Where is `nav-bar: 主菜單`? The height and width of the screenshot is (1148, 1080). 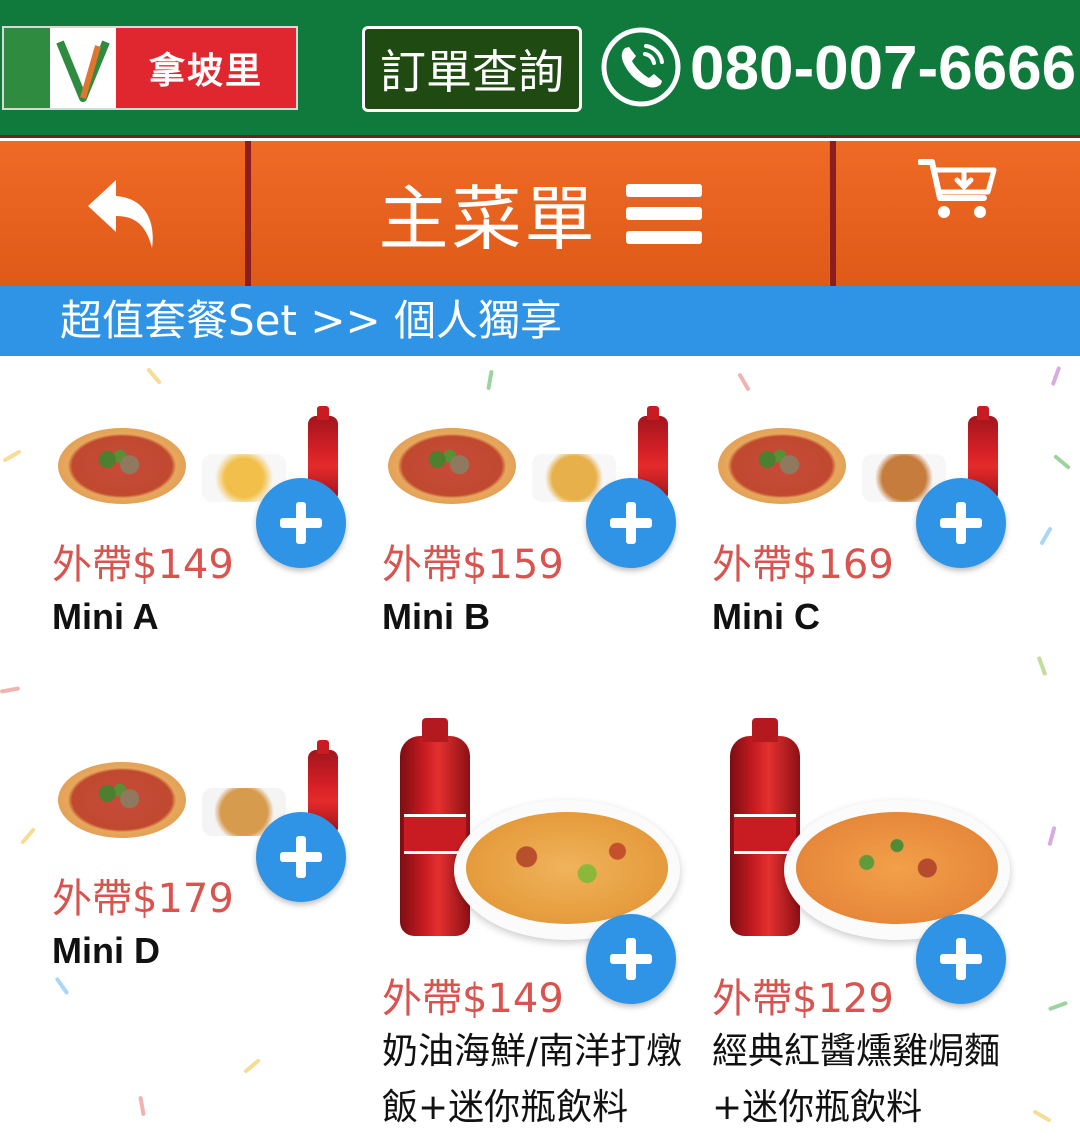 nav-bar: 主菜單 is located at coordinates (540, 213).